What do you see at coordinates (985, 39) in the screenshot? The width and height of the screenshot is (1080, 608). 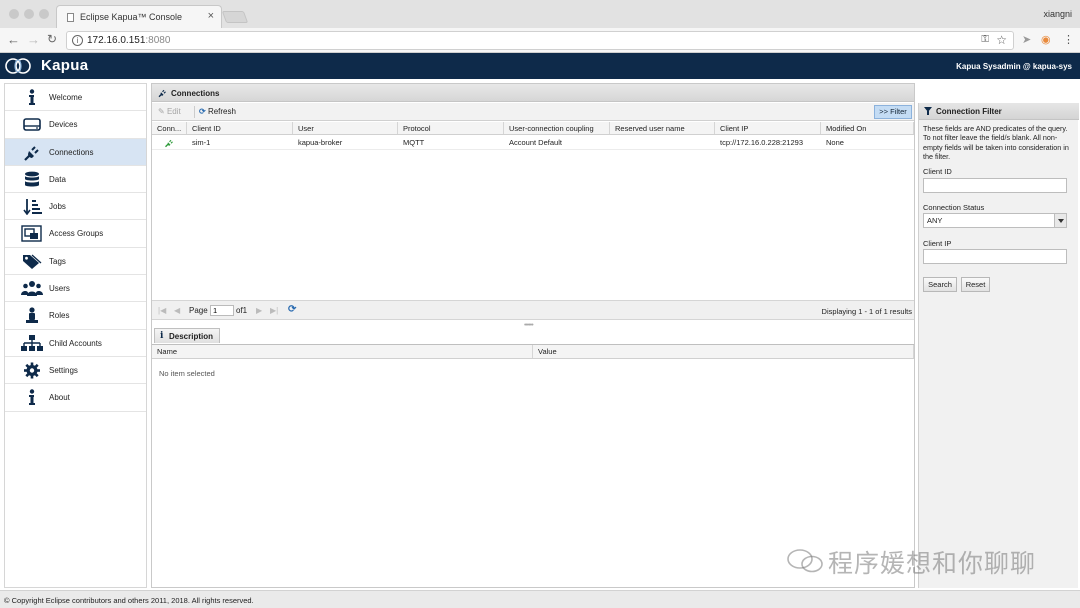 I see `key-icon: ⚿` at bounding box center [985, 39].